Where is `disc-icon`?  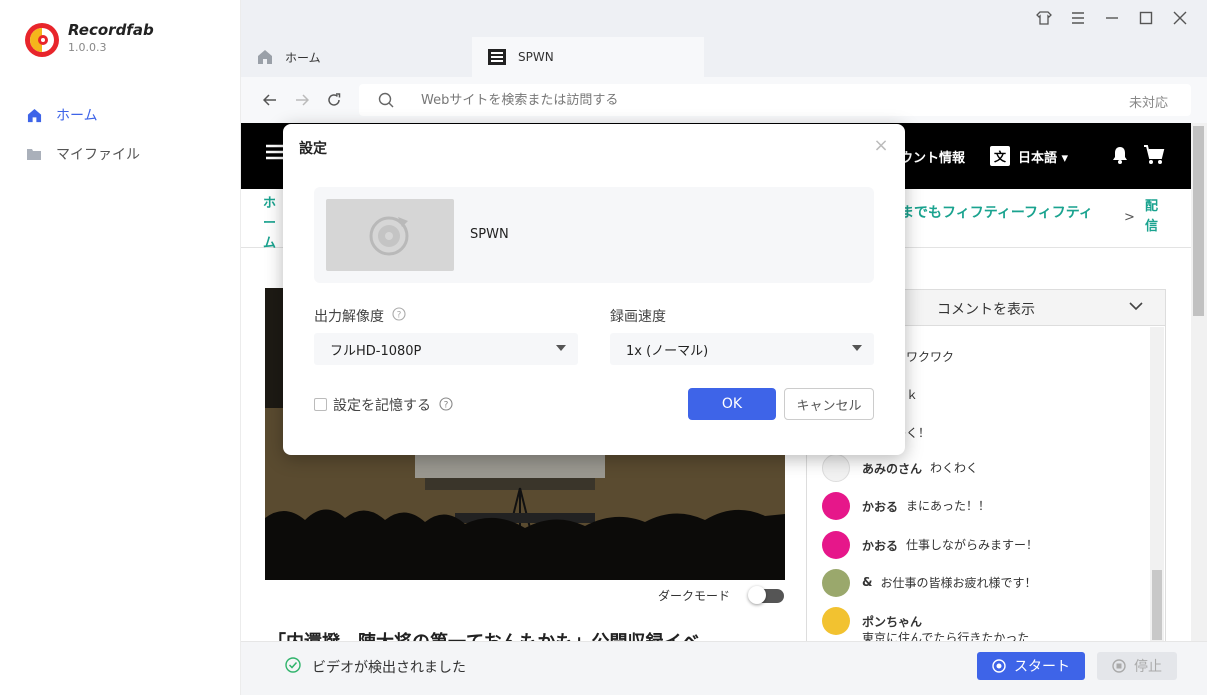 disc-icon is located at coordinates (389, 236).